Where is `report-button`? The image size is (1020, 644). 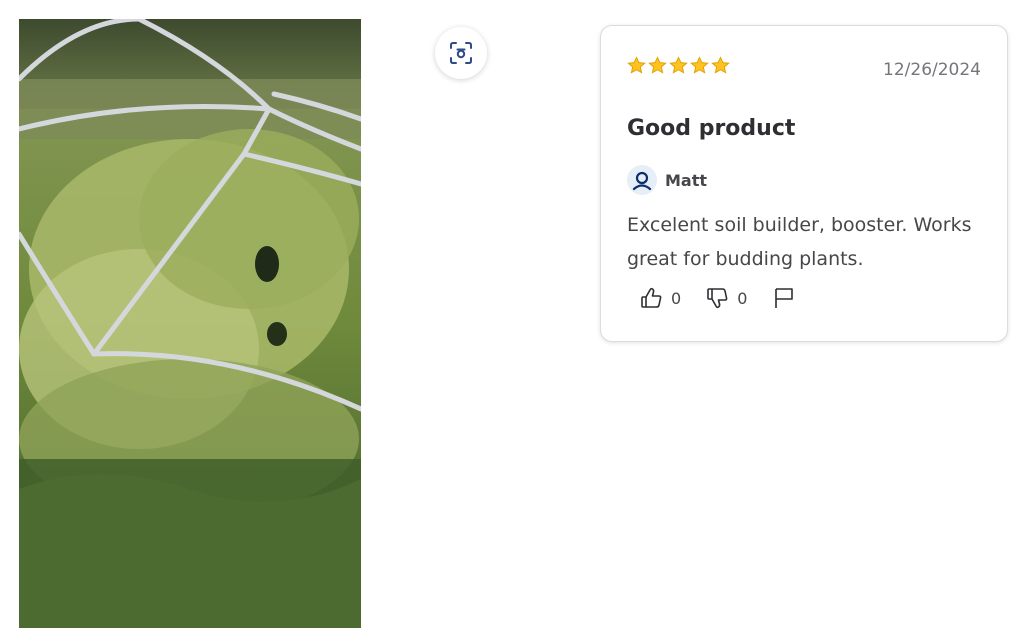
report-button is located at coordinates (784, 298).